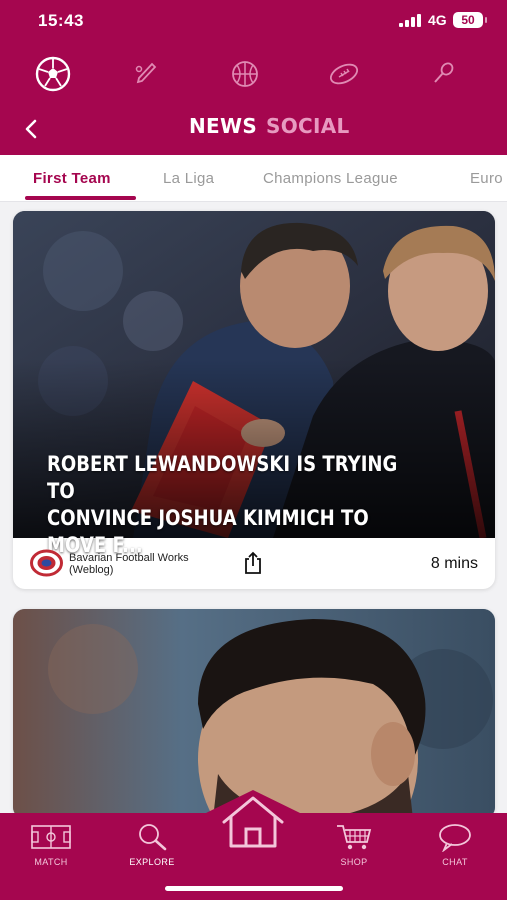 This screenshot has height=900, width=507. What do you see at coordinates (354, 862) in the screenshot?
I see `nav-shop-label: SHOP` at bounding box center [354, 862].